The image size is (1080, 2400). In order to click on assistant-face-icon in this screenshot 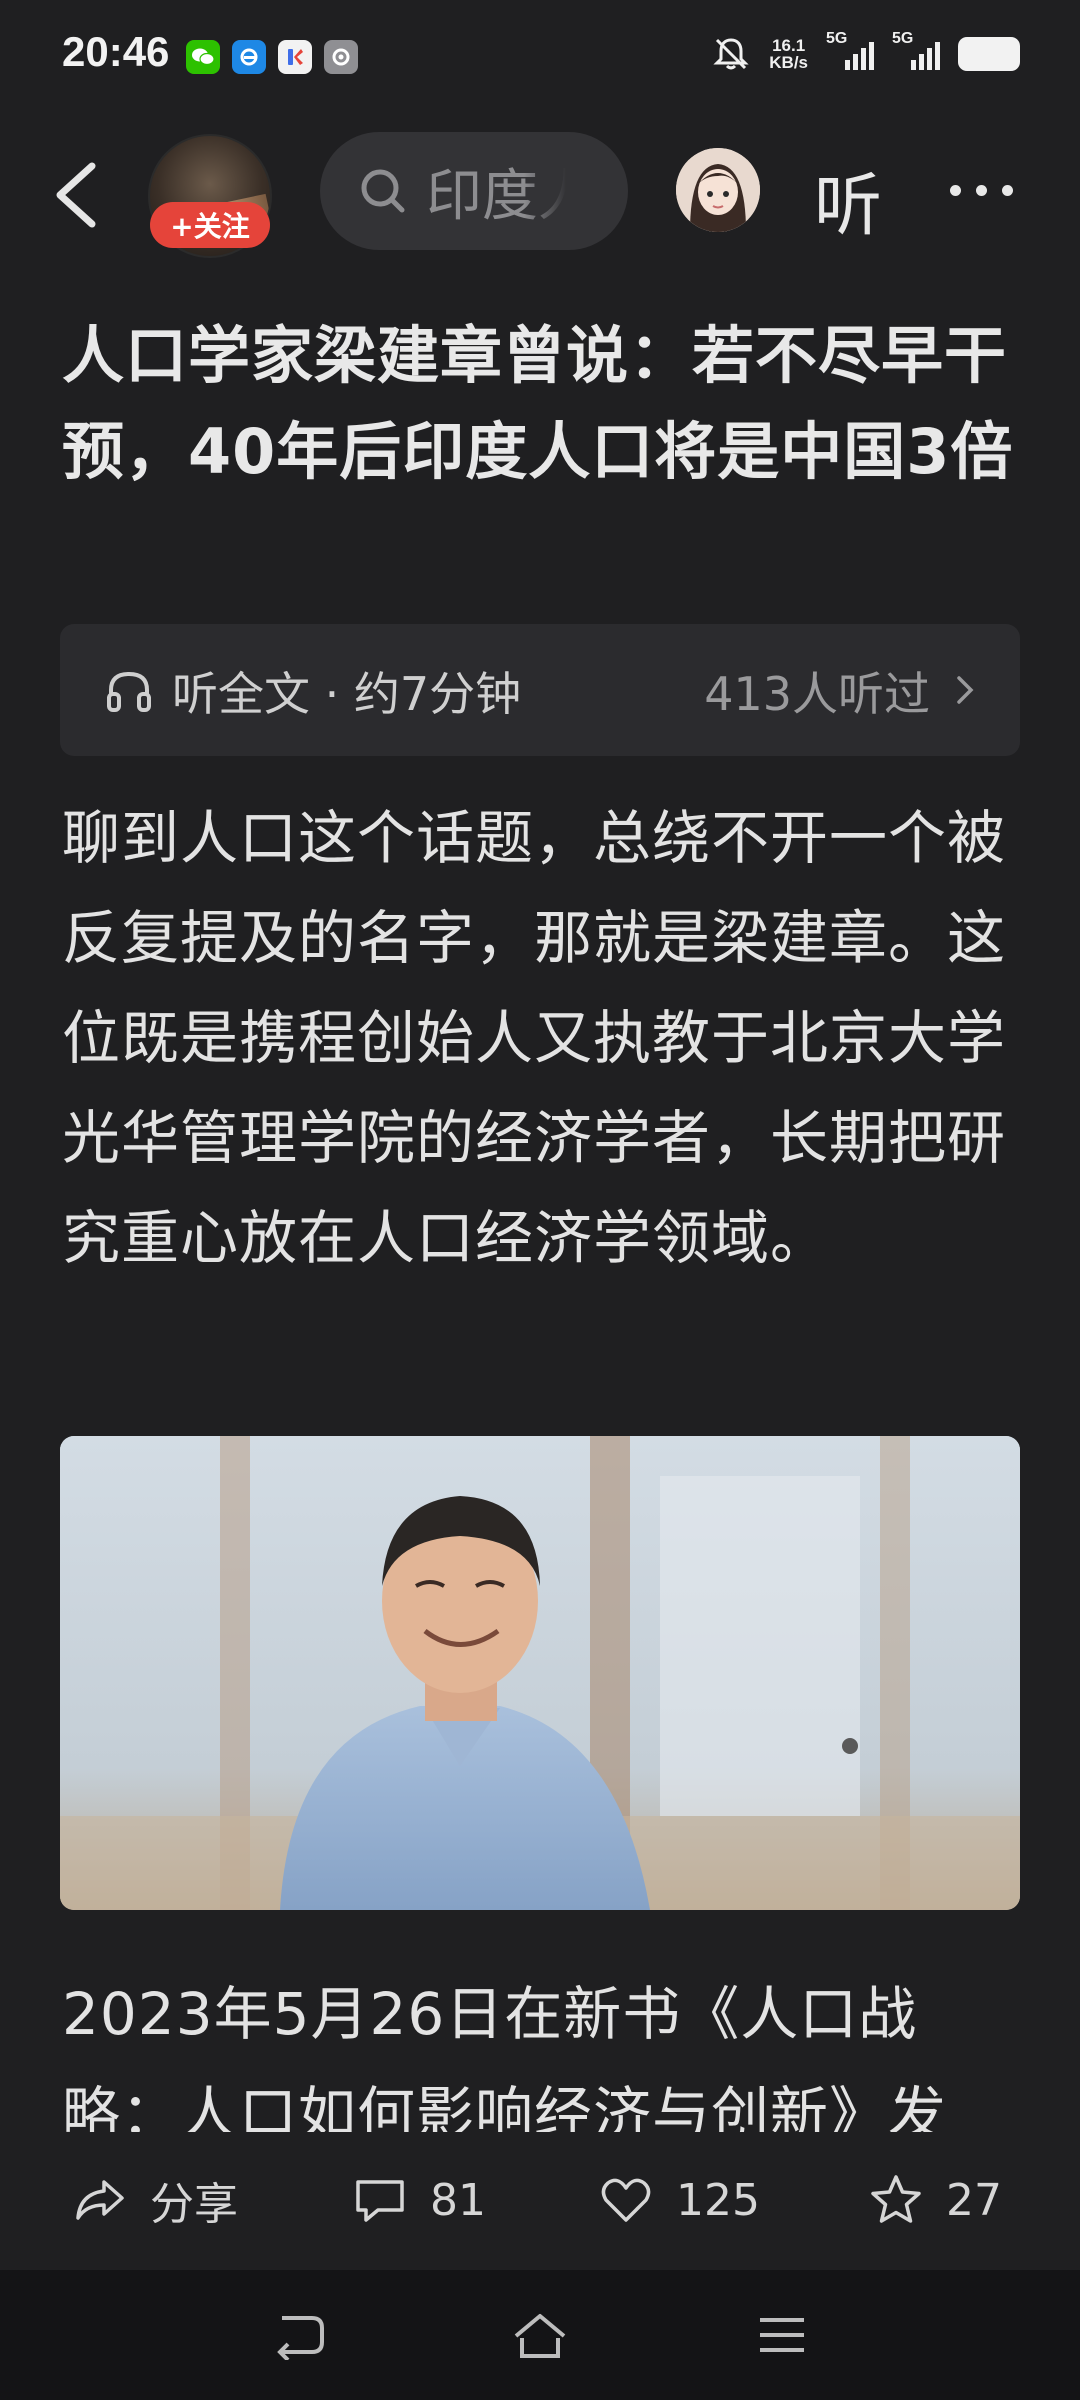, I will do `click(718, 190)`.